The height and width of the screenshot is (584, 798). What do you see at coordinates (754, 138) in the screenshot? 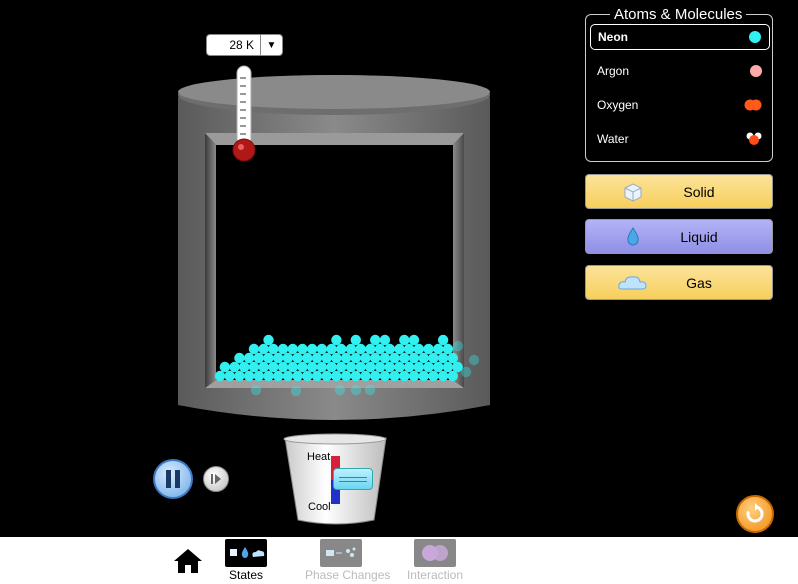
I see `water-molecule-icon` at bounding box center [754, 138].